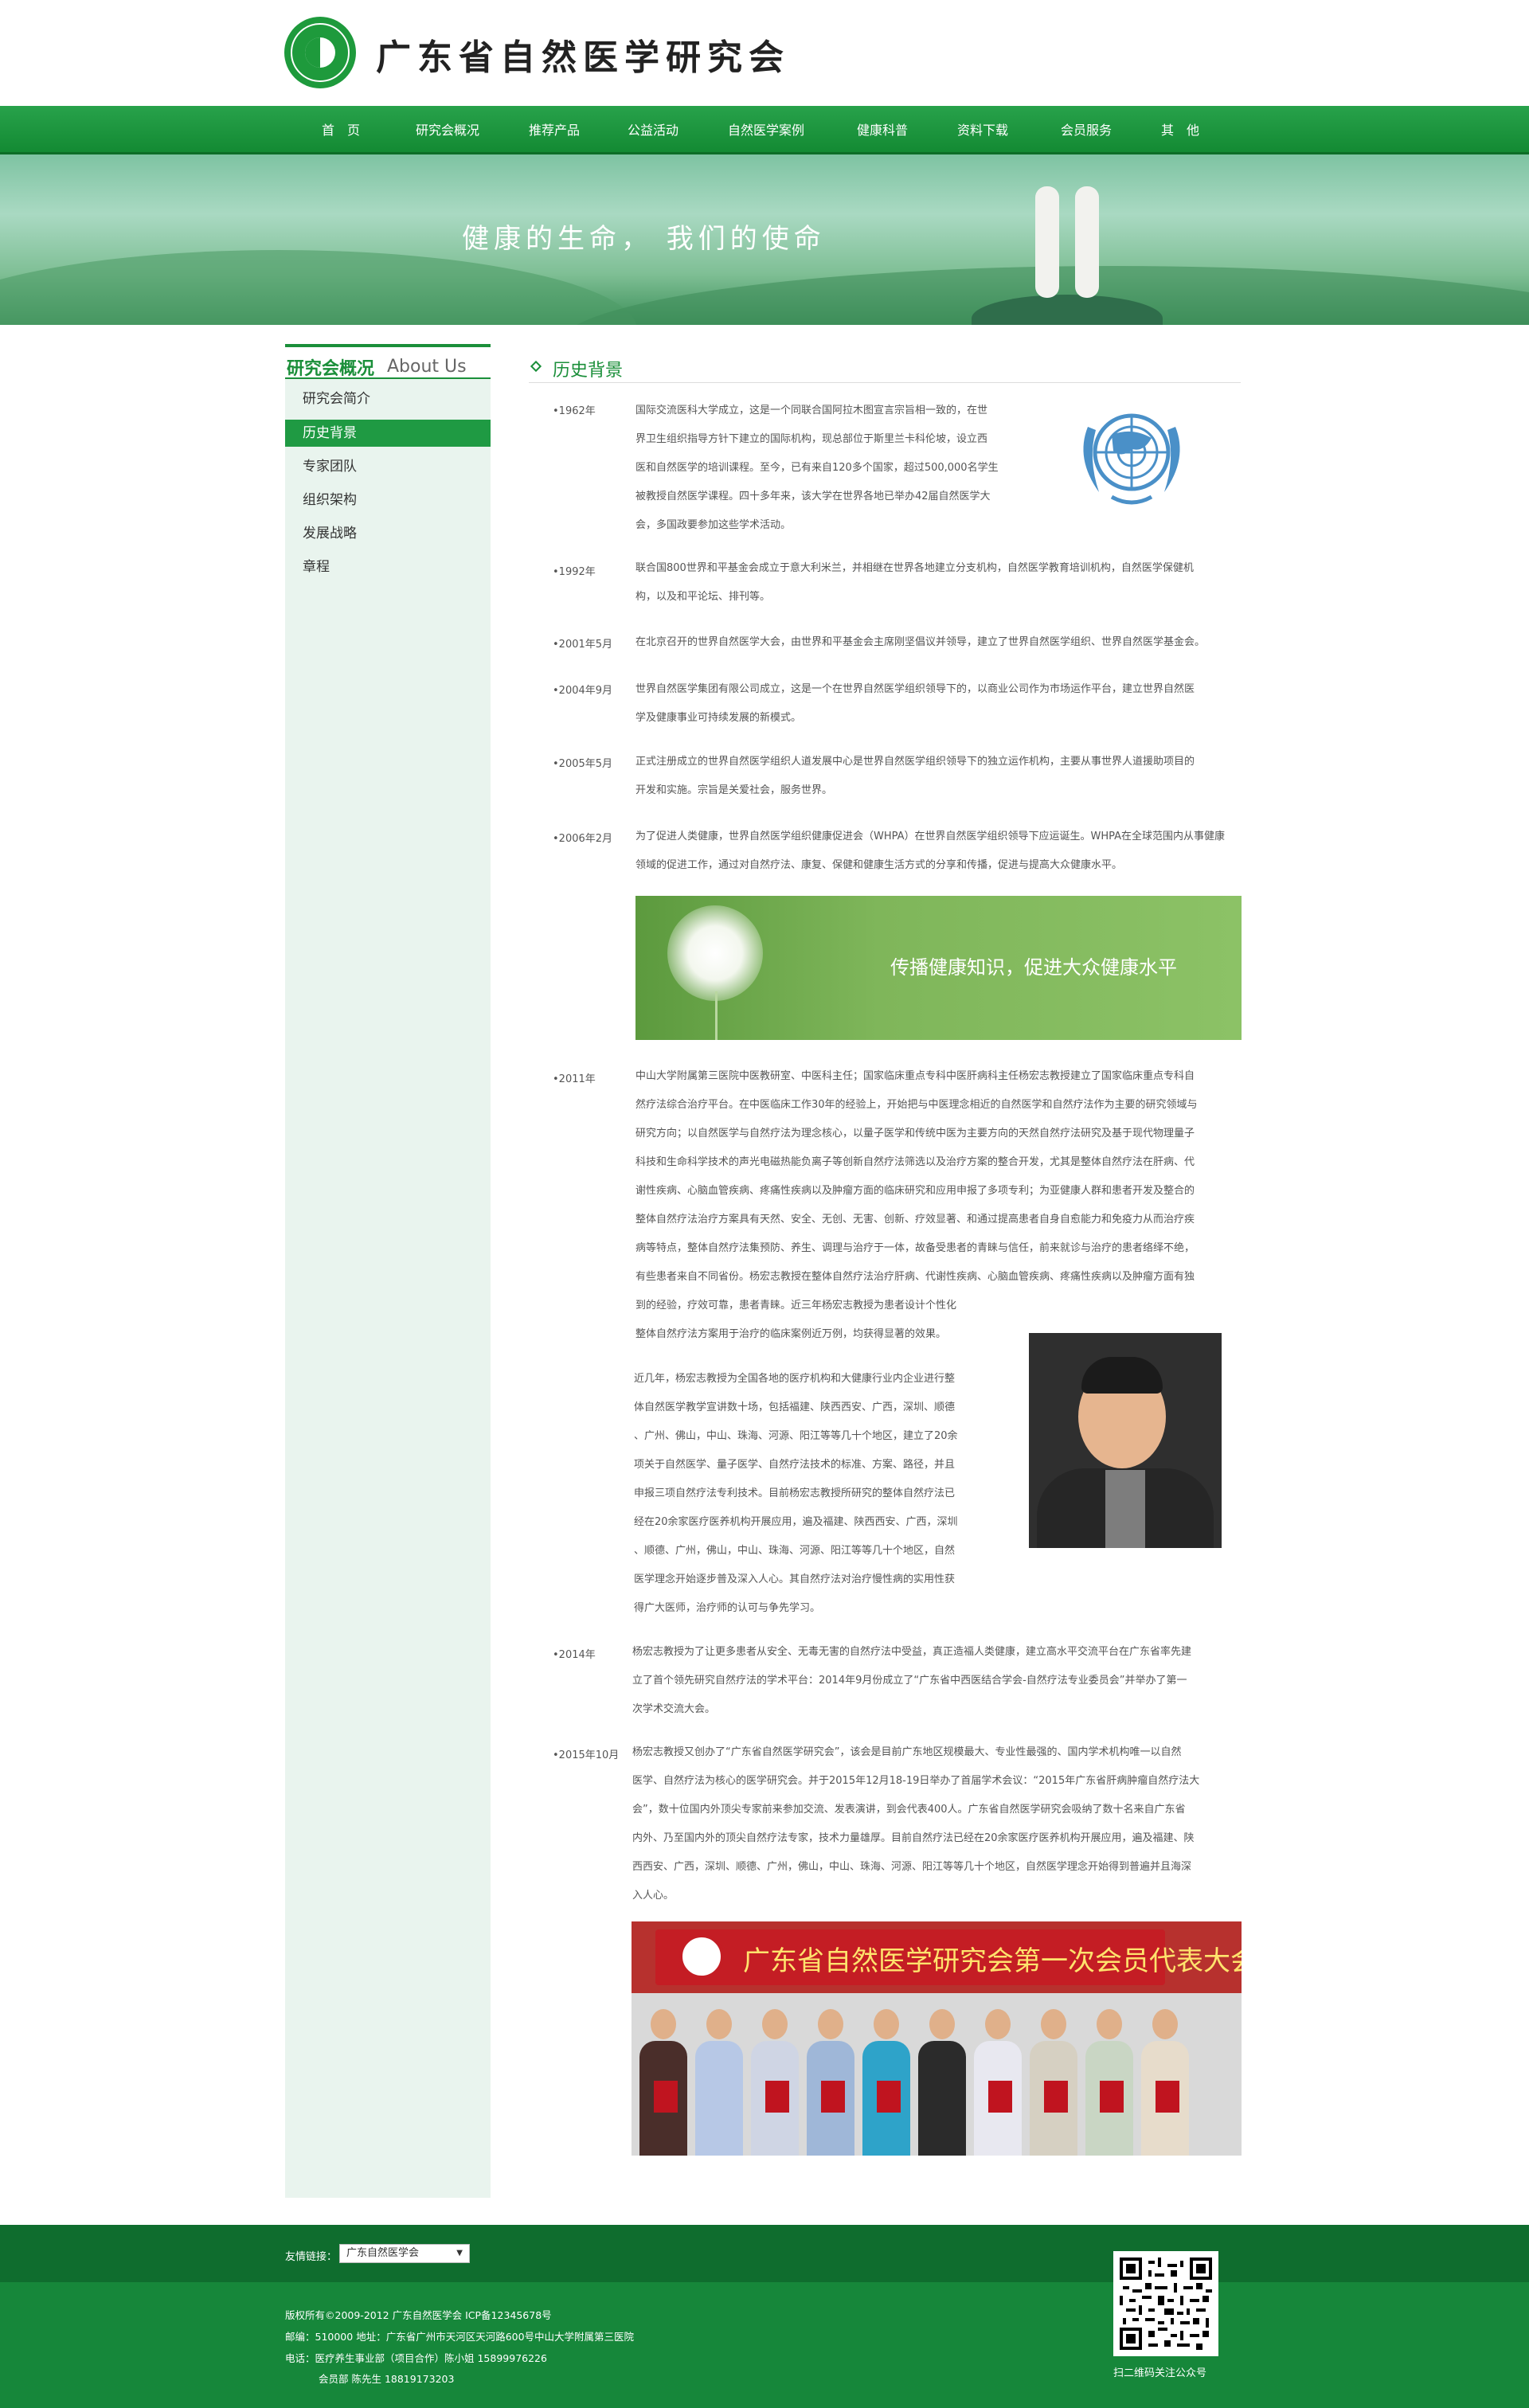 Image resolution: width=1529 pixels, height=2408 pixels. Describe the element at coordinates (583, 764) in the screenshot. I see `timeline-date: •2005年5月` at that location.